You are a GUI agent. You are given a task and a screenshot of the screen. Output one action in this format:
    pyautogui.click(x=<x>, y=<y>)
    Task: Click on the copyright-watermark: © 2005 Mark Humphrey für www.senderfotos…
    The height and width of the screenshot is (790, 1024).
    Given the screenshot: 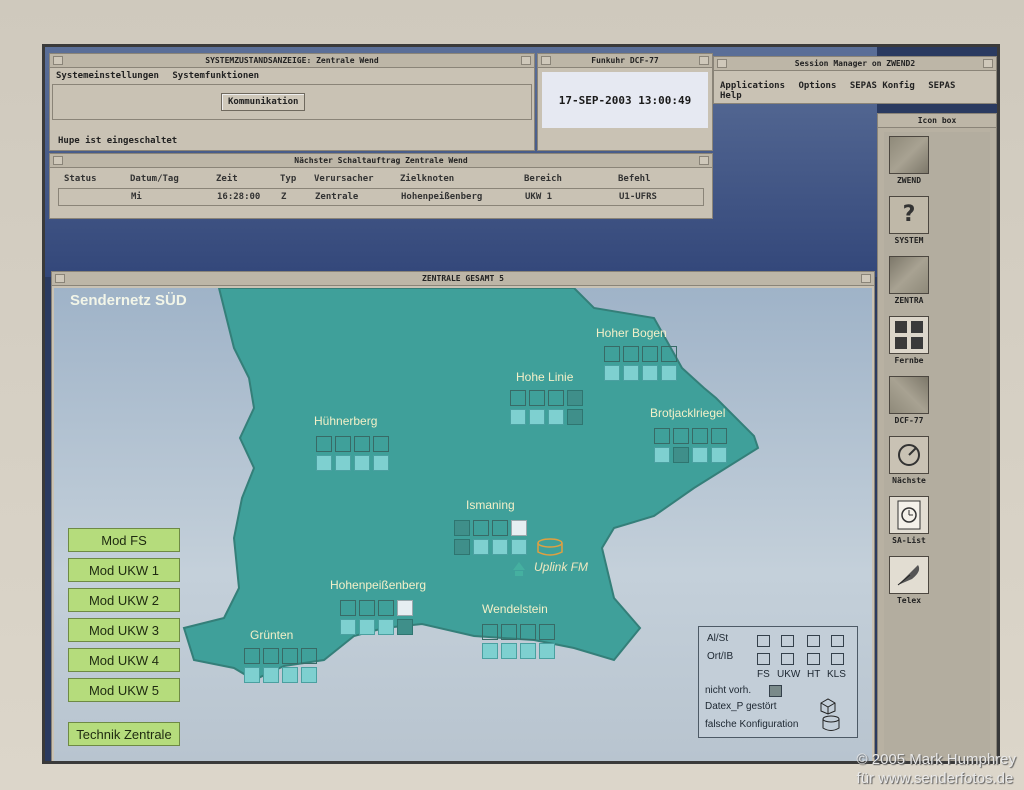 What is the action you would take?
    pyautogui.click(x=936, y=769)
    